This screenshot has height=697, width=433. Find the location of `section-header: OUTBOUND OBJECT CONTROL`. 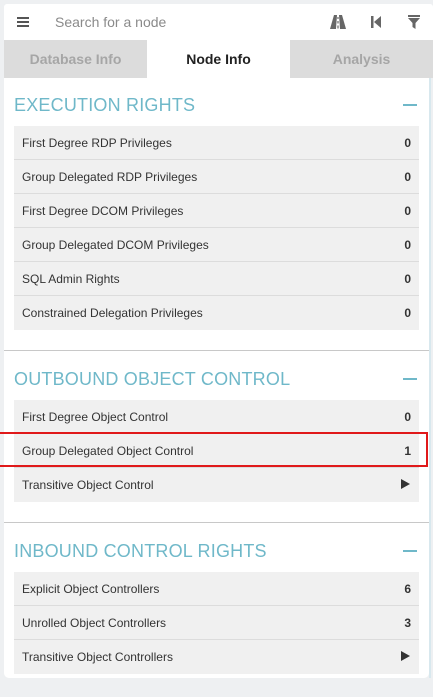

section-header: OUTBOUND OBJECT CONTROL is located at coordinates (216, 376).